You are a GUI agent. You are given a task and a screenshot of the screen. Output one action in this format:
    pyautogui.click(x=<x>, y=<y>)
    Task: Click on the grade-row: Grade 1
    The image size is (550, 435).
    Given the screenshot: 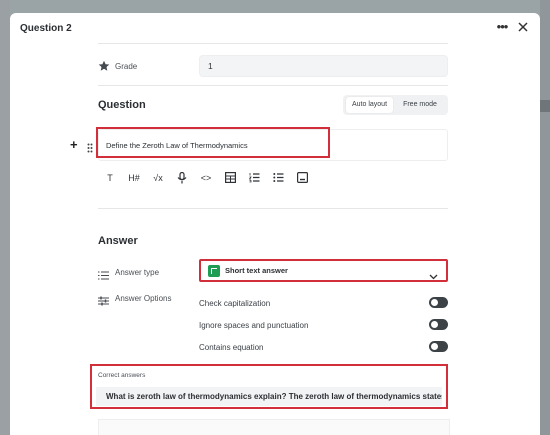 What is the action you would take?
    pyautogui.click(x=273, y=66)
    